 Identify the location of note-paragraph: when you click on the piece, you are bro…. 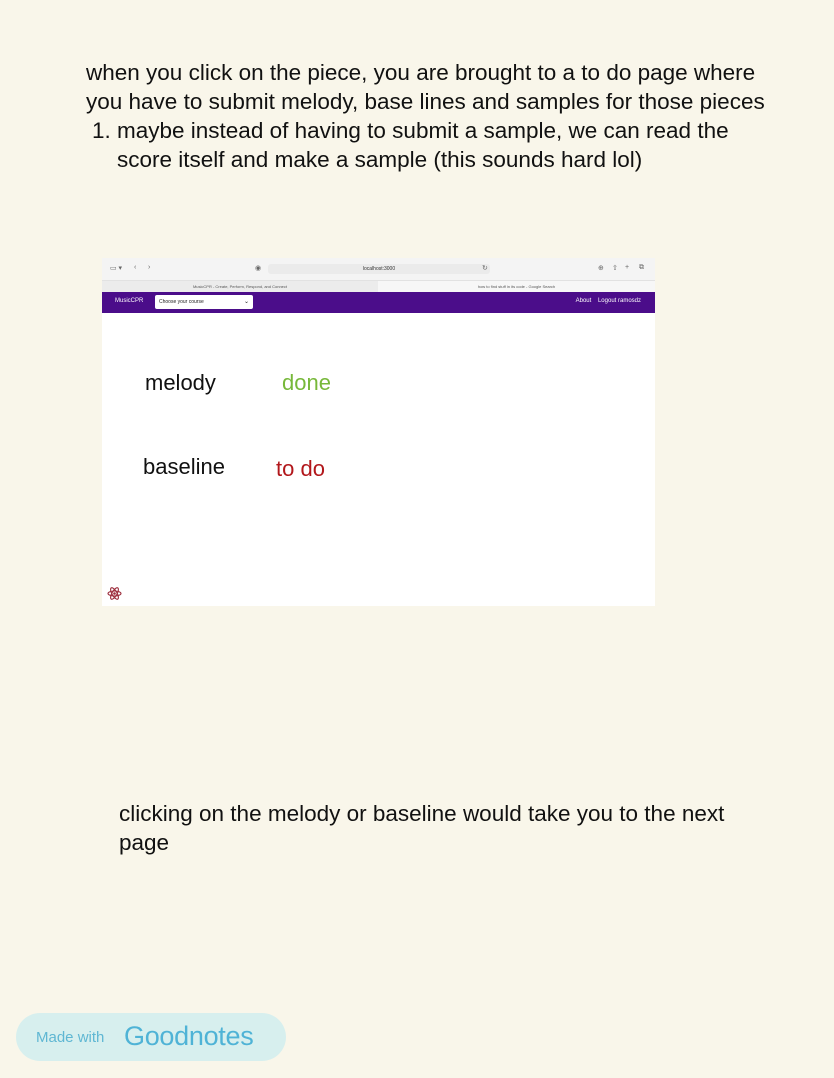
(425, 87).